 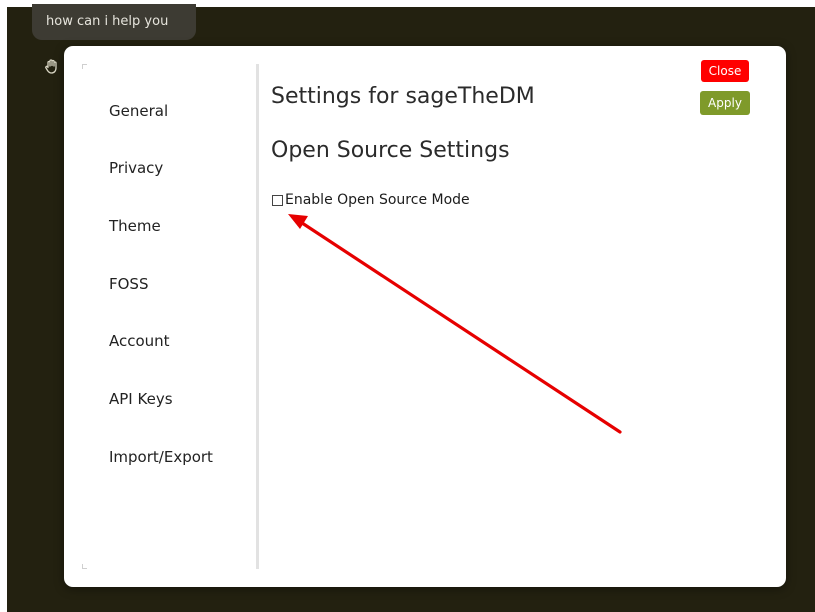 I want to click on settings-title: Settings for sageTheDM, so click(x=403, y=96).